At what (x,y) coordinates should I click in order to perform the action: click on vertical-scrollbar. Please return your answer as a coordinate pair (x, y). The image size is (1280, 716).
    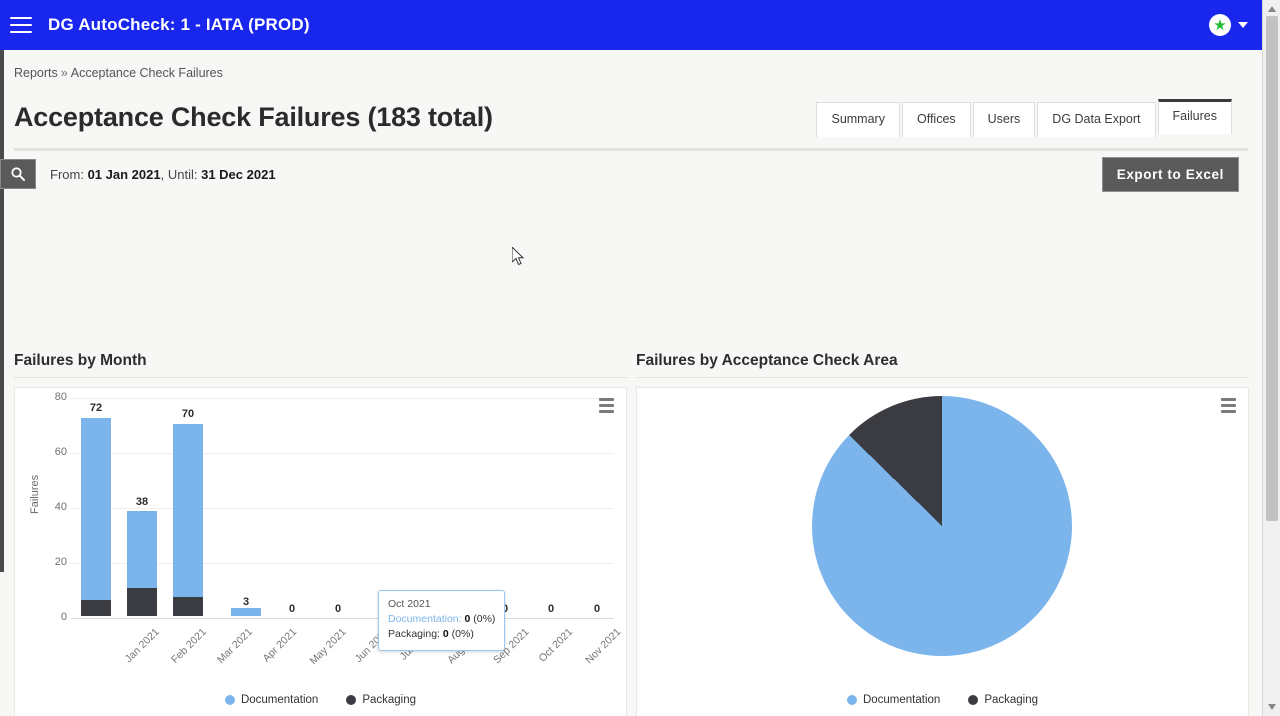
    Looking at the image, I should click on (1271, 358).